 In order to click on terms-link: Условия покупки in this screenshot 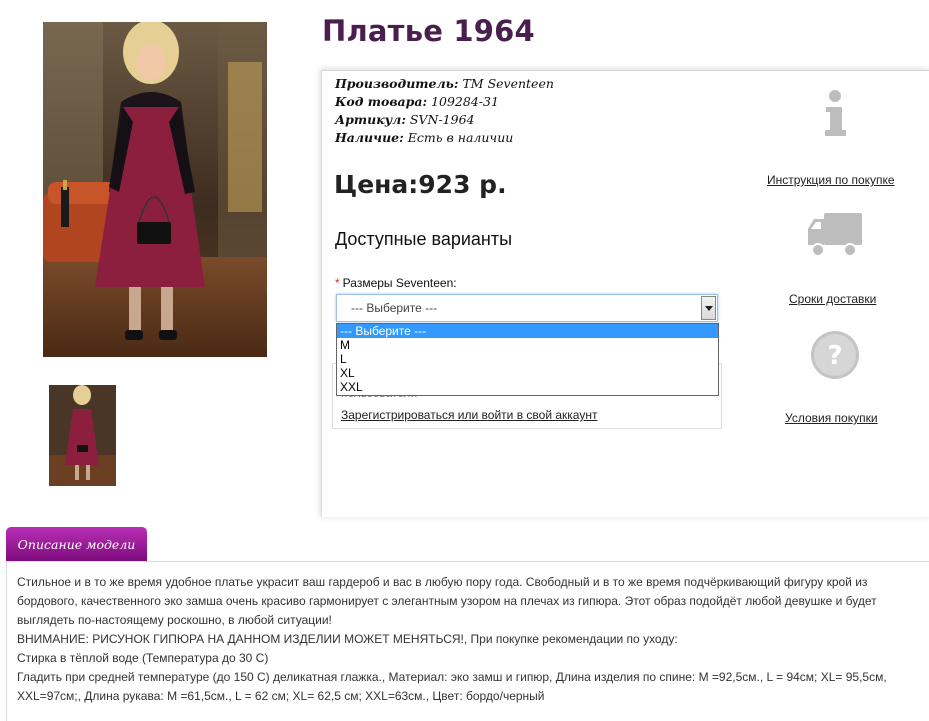, I will do `click(831, 418)`.